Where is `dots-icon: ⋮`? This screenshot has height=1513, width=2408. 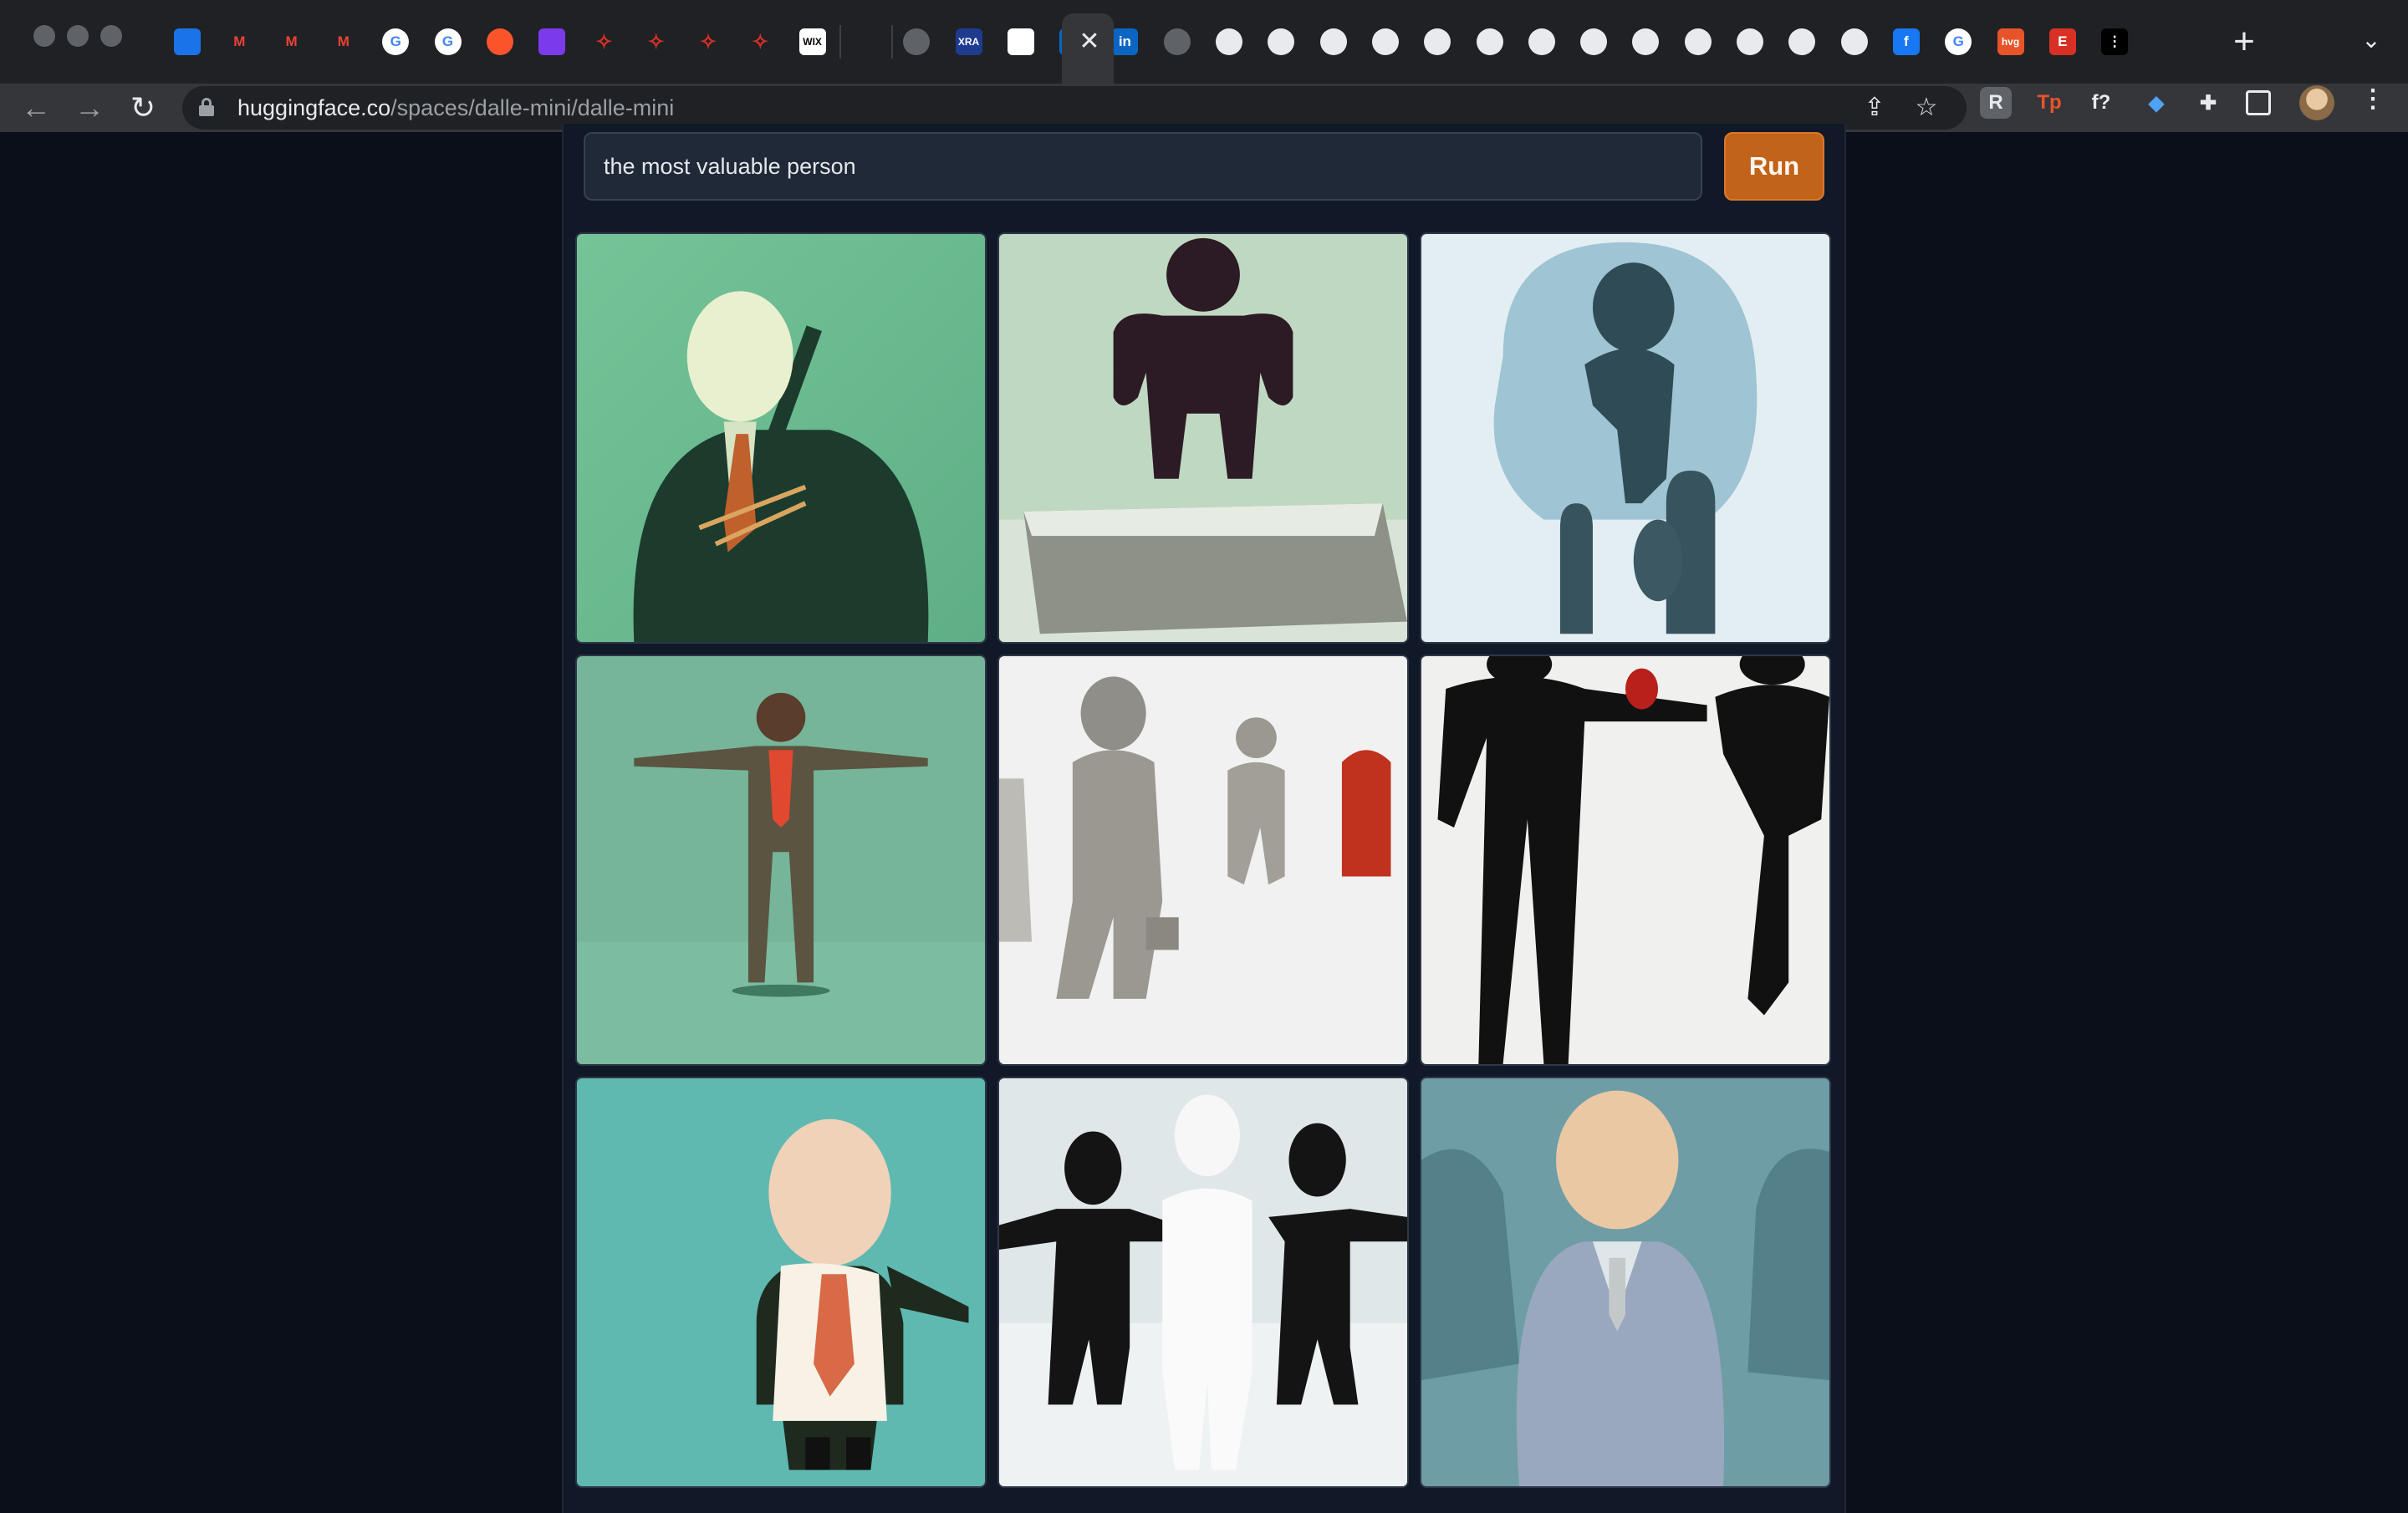
dots-icon: ⋮ is located at coordinates (2115, 41).